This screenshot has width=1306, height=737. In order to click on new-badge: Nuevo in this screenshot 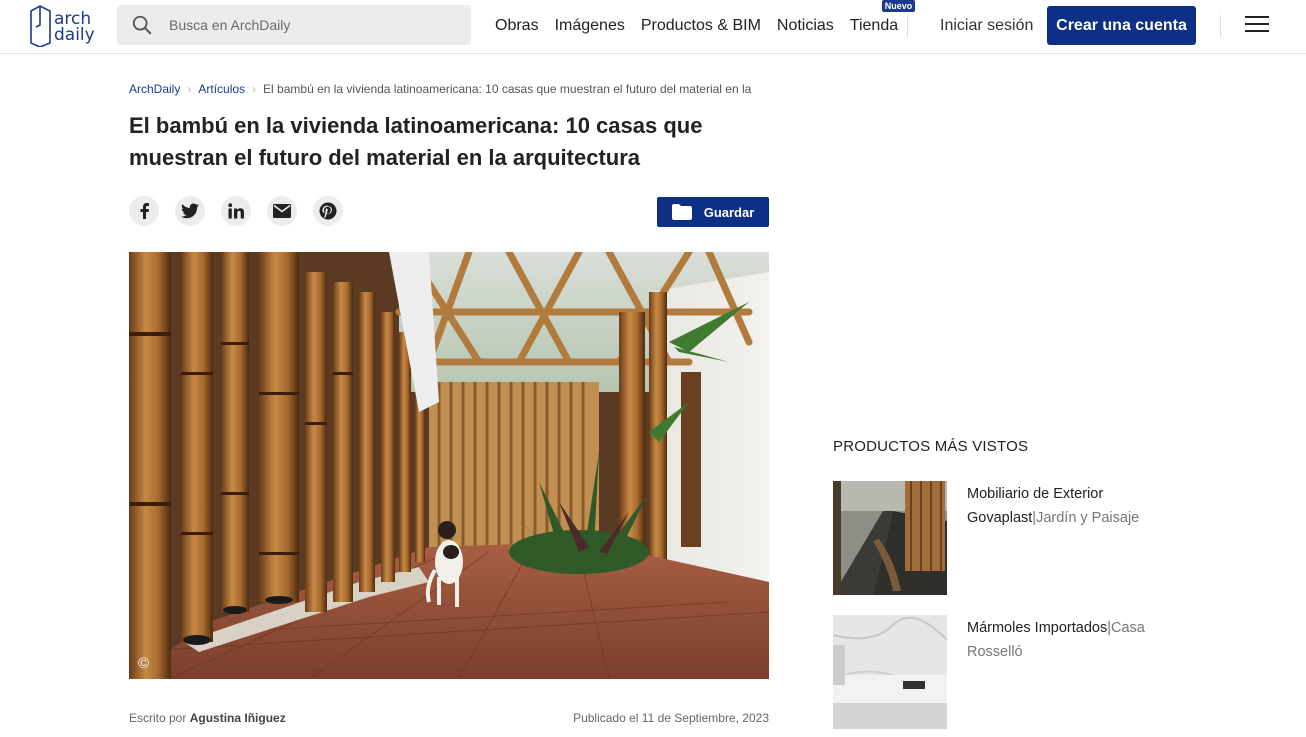, I will do `click(898, 6)`.